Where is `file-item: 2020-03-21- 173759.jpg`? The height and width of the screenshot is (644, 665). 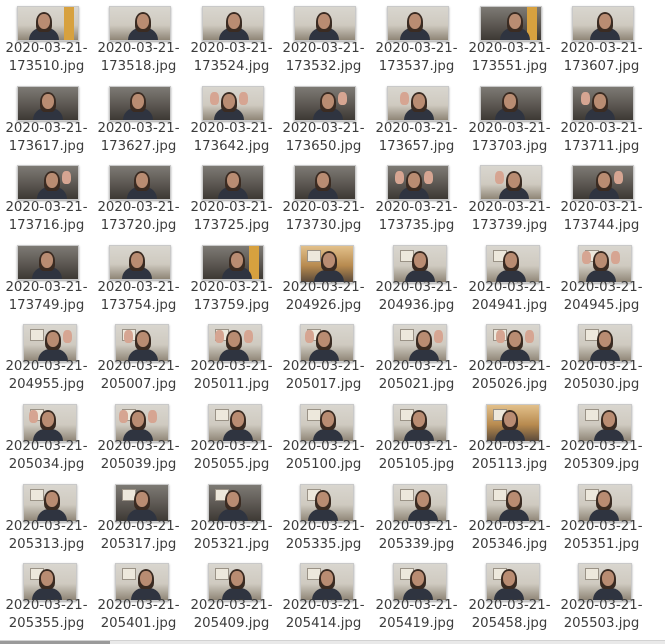
file-item: 2020-03-21- 173759.jpg is located at coordinates (231, 278).